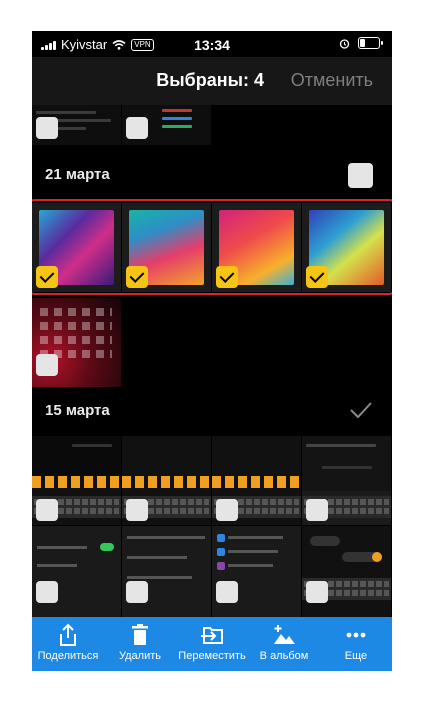 This screenshot has width=424, height=703. Describe the element at coordinates (284, 656) in the screenshot. I see `add-to-album-label: В альбом` at that location.